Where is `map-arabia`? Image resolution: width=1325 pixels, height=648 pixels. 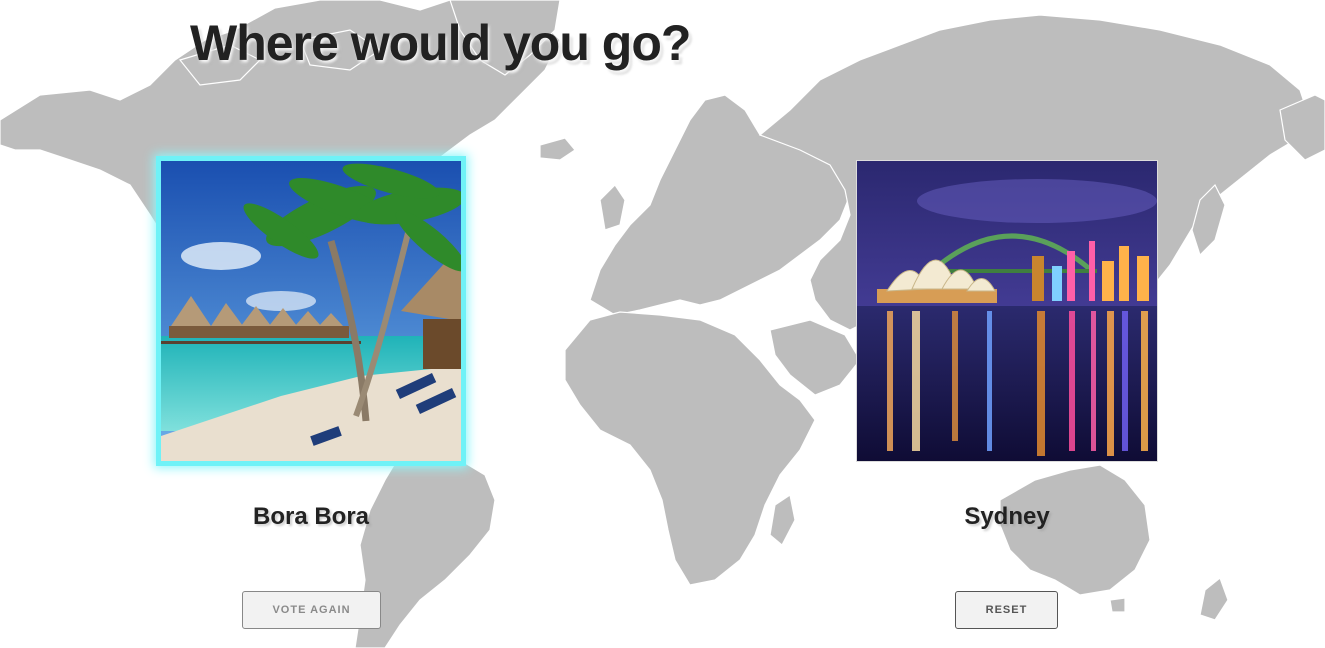 map-arabia is located at coordinates (815, 357).